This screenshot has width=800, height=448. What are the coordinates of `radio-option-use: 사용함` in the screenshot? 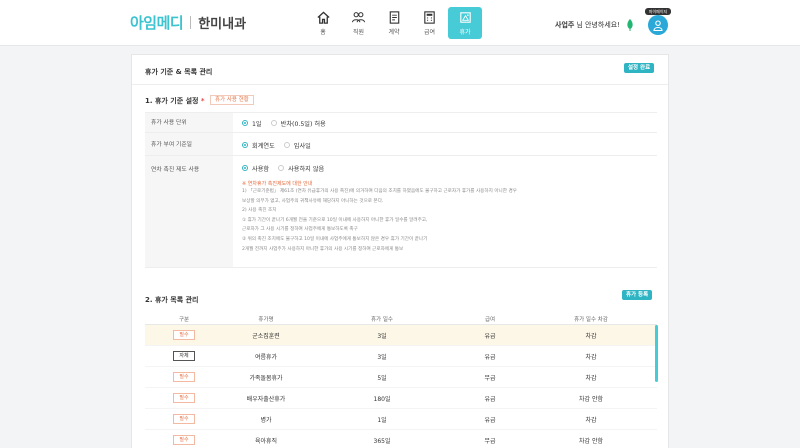 It's located at (255, 168).